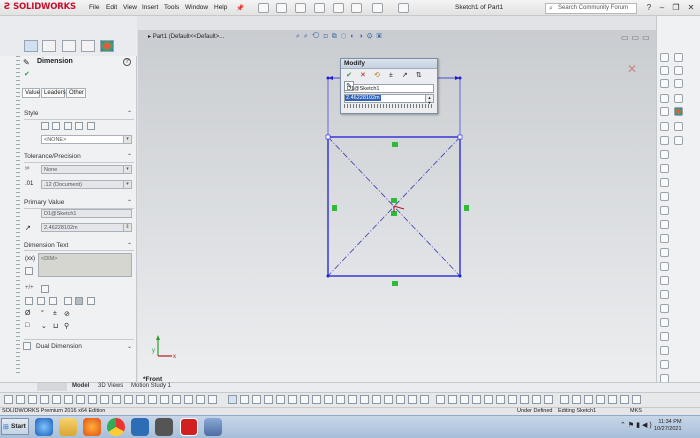 This screenshot has height=438, width=700. Describe the element at coordinates (111, 7) in the screenshot. I see `menu-edit: Edit` at that location.